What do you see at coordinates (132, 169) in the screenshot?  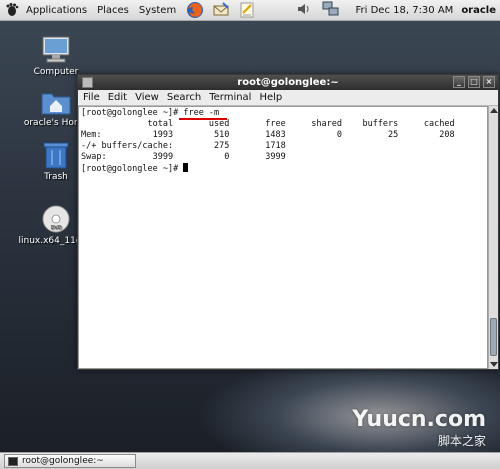 I see `terminal-prompt: [root@golonglee ~]#` at bounding box center [132, 169].